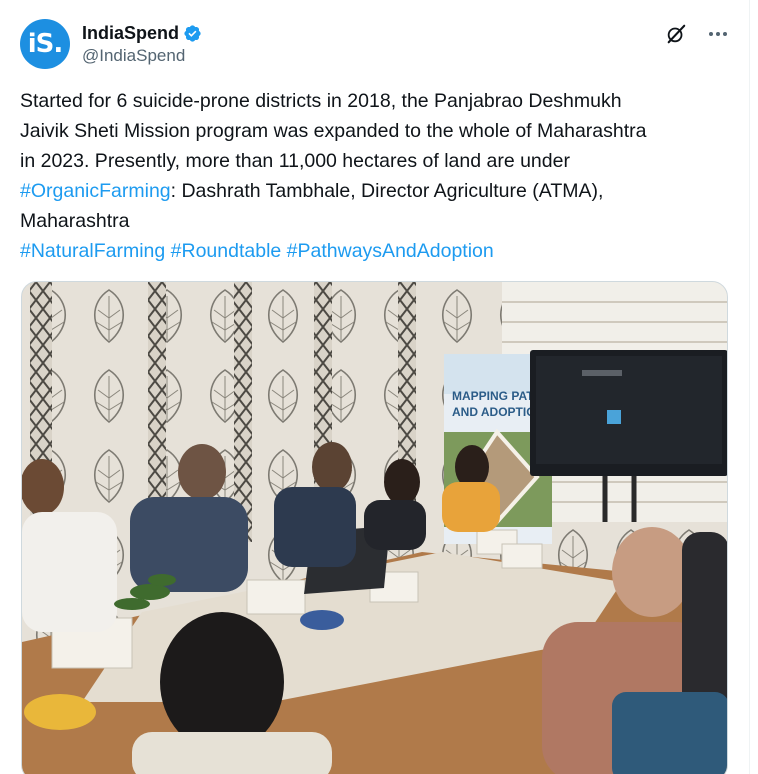 The width and height of the screenshot is (758, 774). Describe the element at coordinates (676, 34) in the screenshot. I see `grok-icon` at that location.